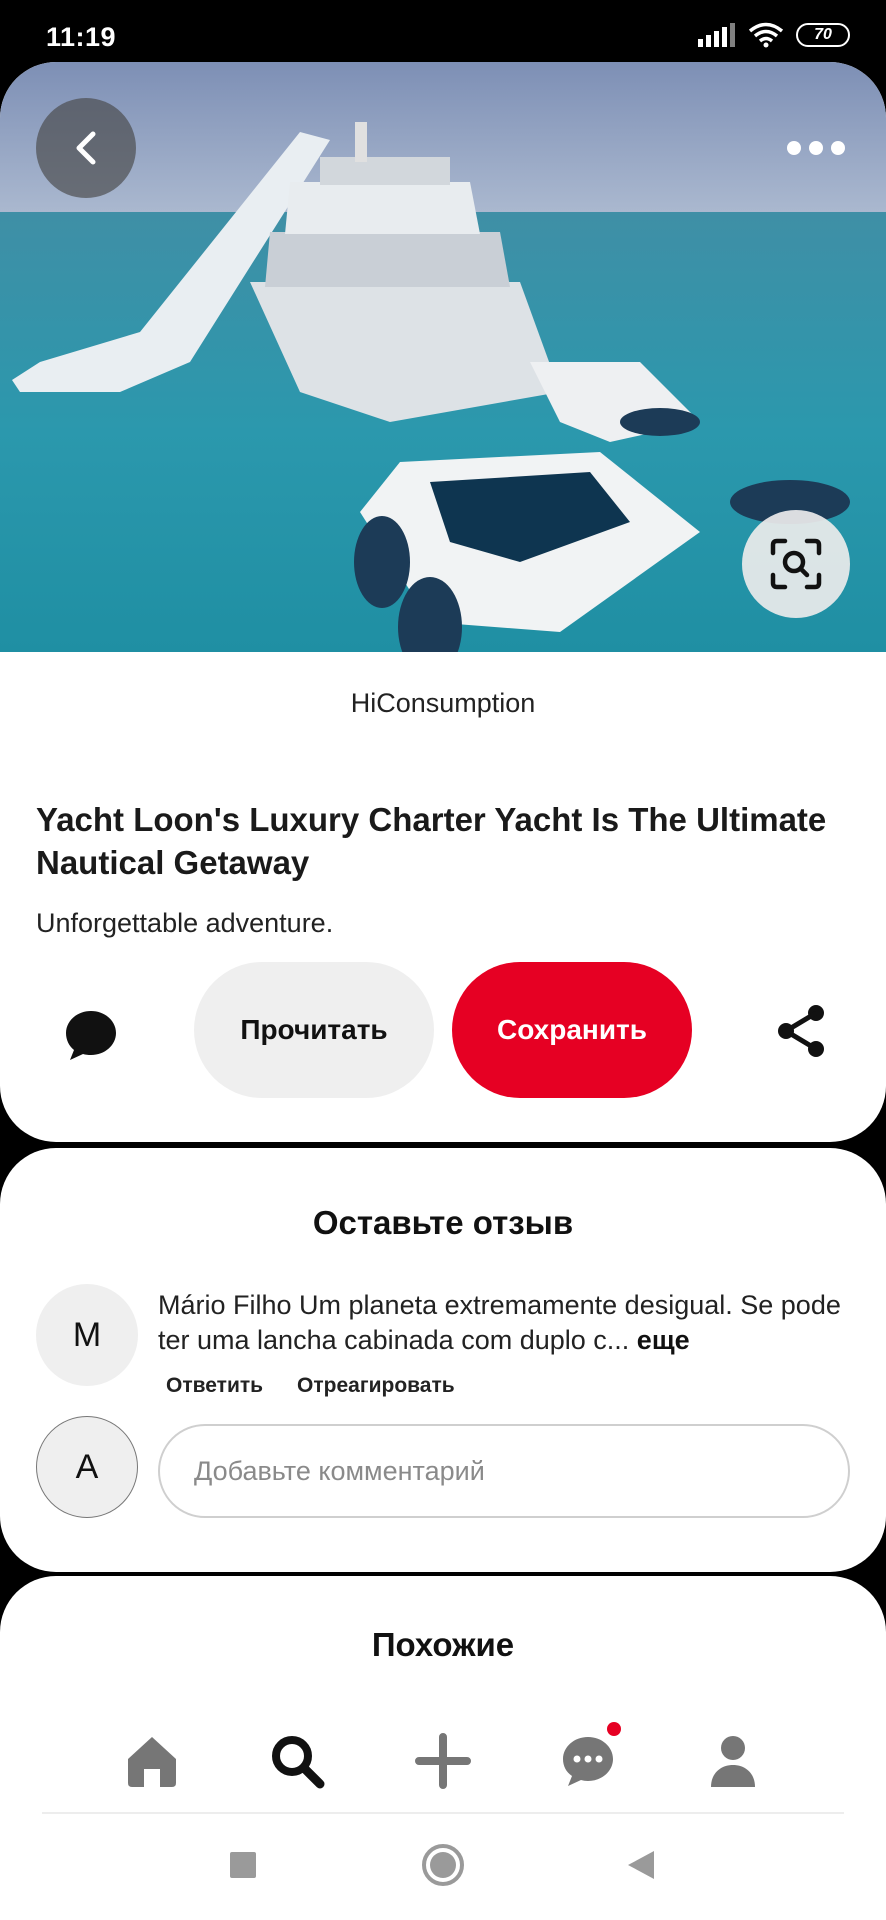 The height and width of the screenshot is (1920, 886). What do you see at coordinates (766, 35) in the screenshot?
I see `wifi-icon` at bounding box center [766, 35].